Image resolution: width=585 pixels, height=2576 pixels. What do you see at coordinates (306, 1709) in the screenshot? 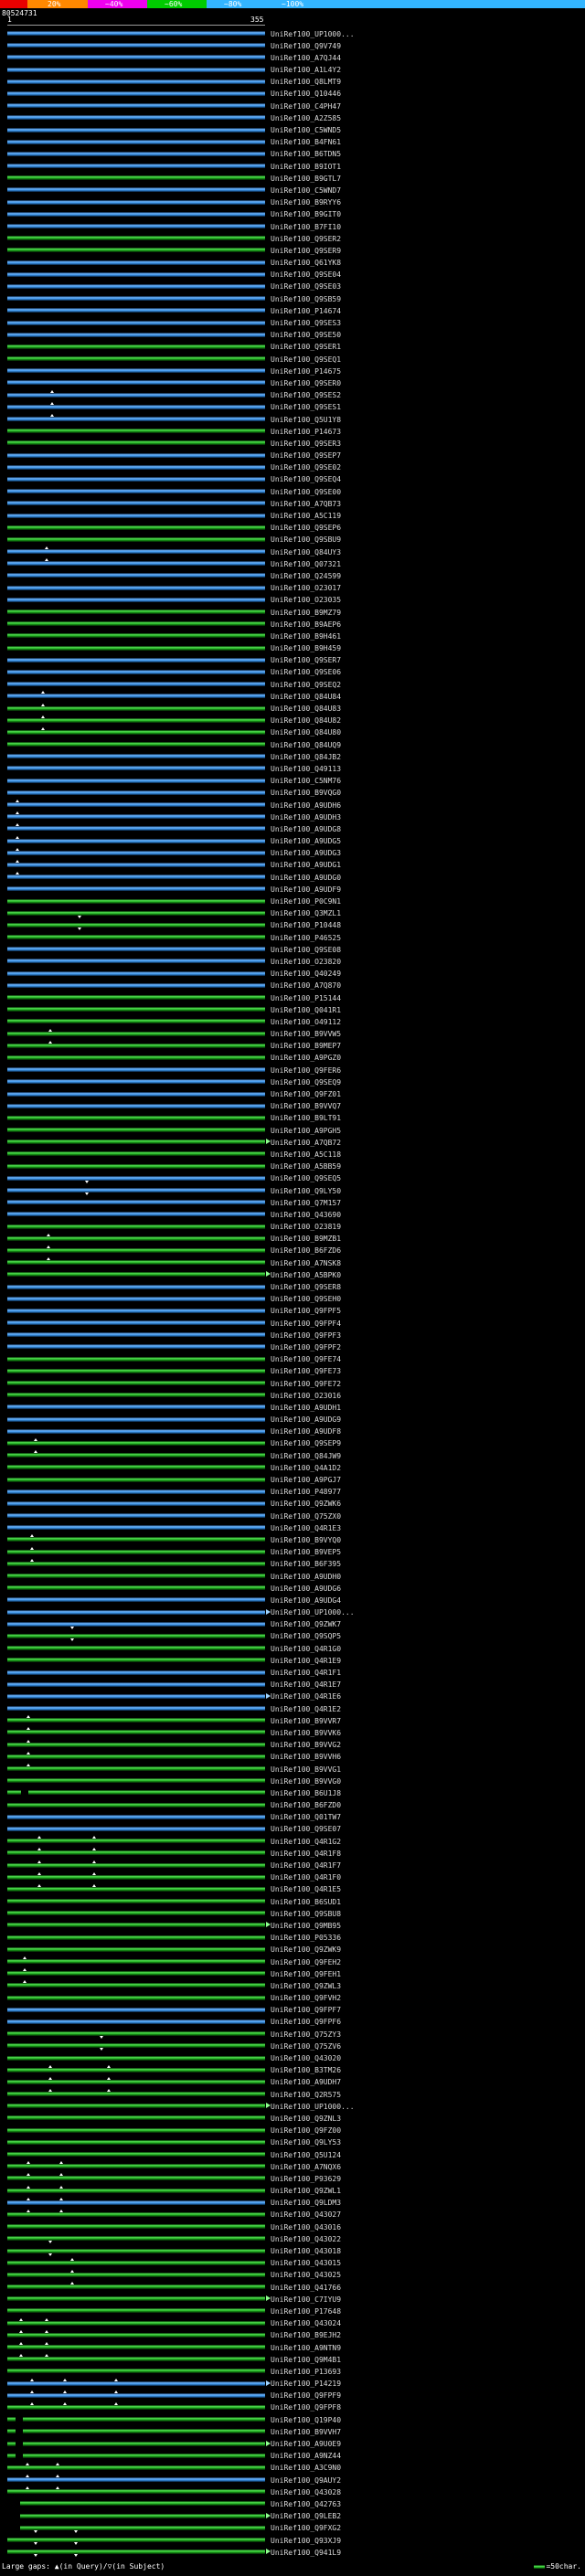
I see `hit-label: UniRef100_Q4R1E2` at bounding box center [306, 1709].